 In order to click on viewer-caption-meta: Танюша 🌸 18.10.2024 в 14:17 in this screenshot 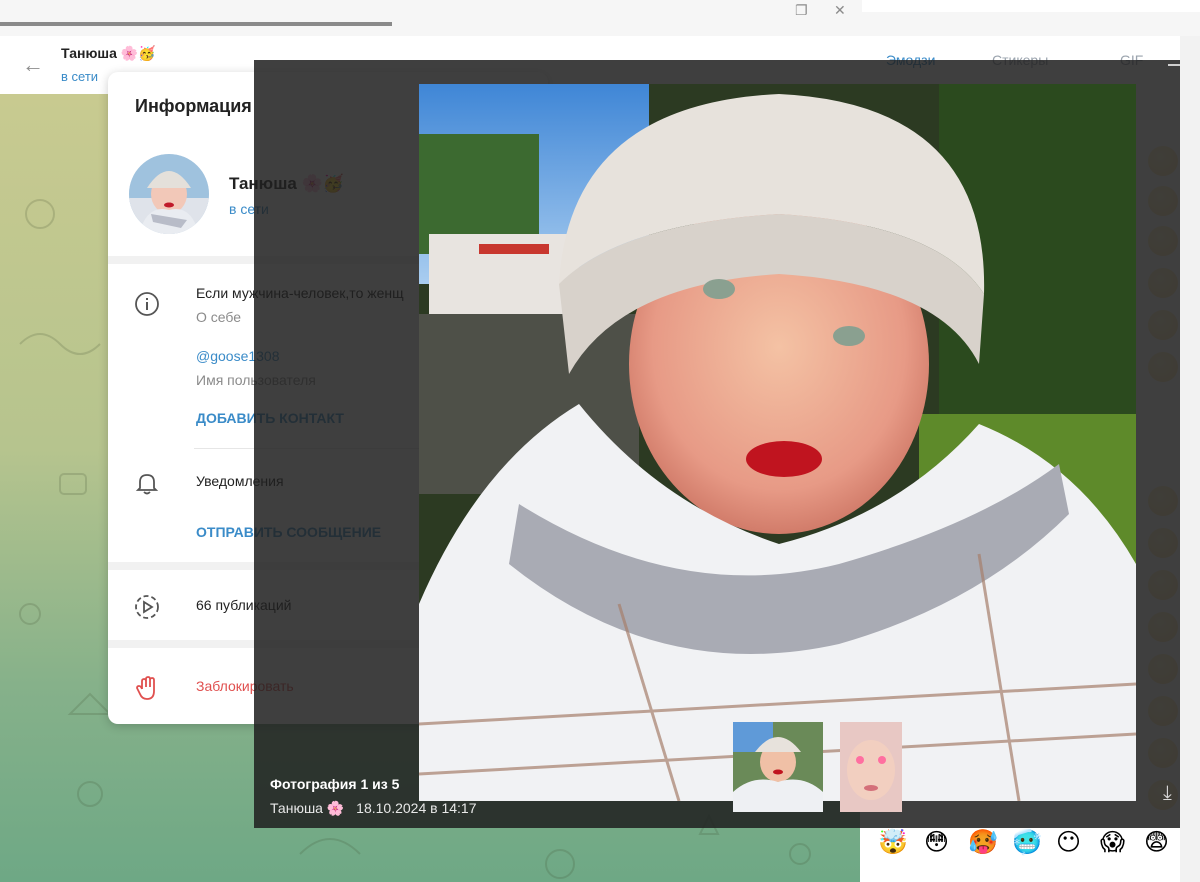, I will do `click(373, 808)`.